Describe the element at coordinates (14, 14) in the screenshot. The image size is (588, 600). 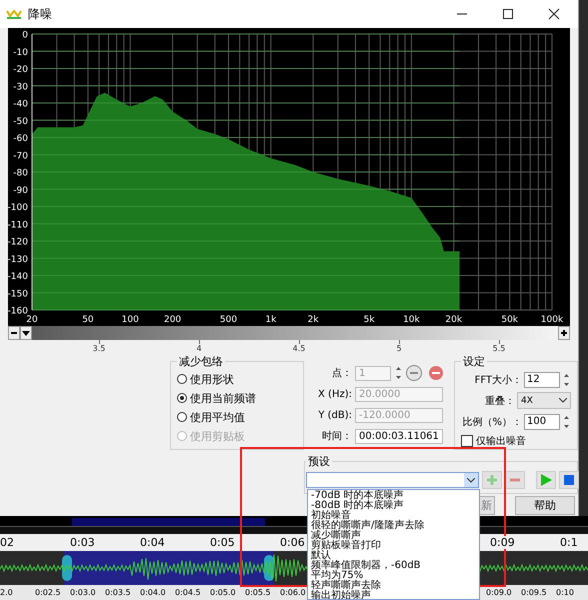
I see `zigzag-icon` at that location.